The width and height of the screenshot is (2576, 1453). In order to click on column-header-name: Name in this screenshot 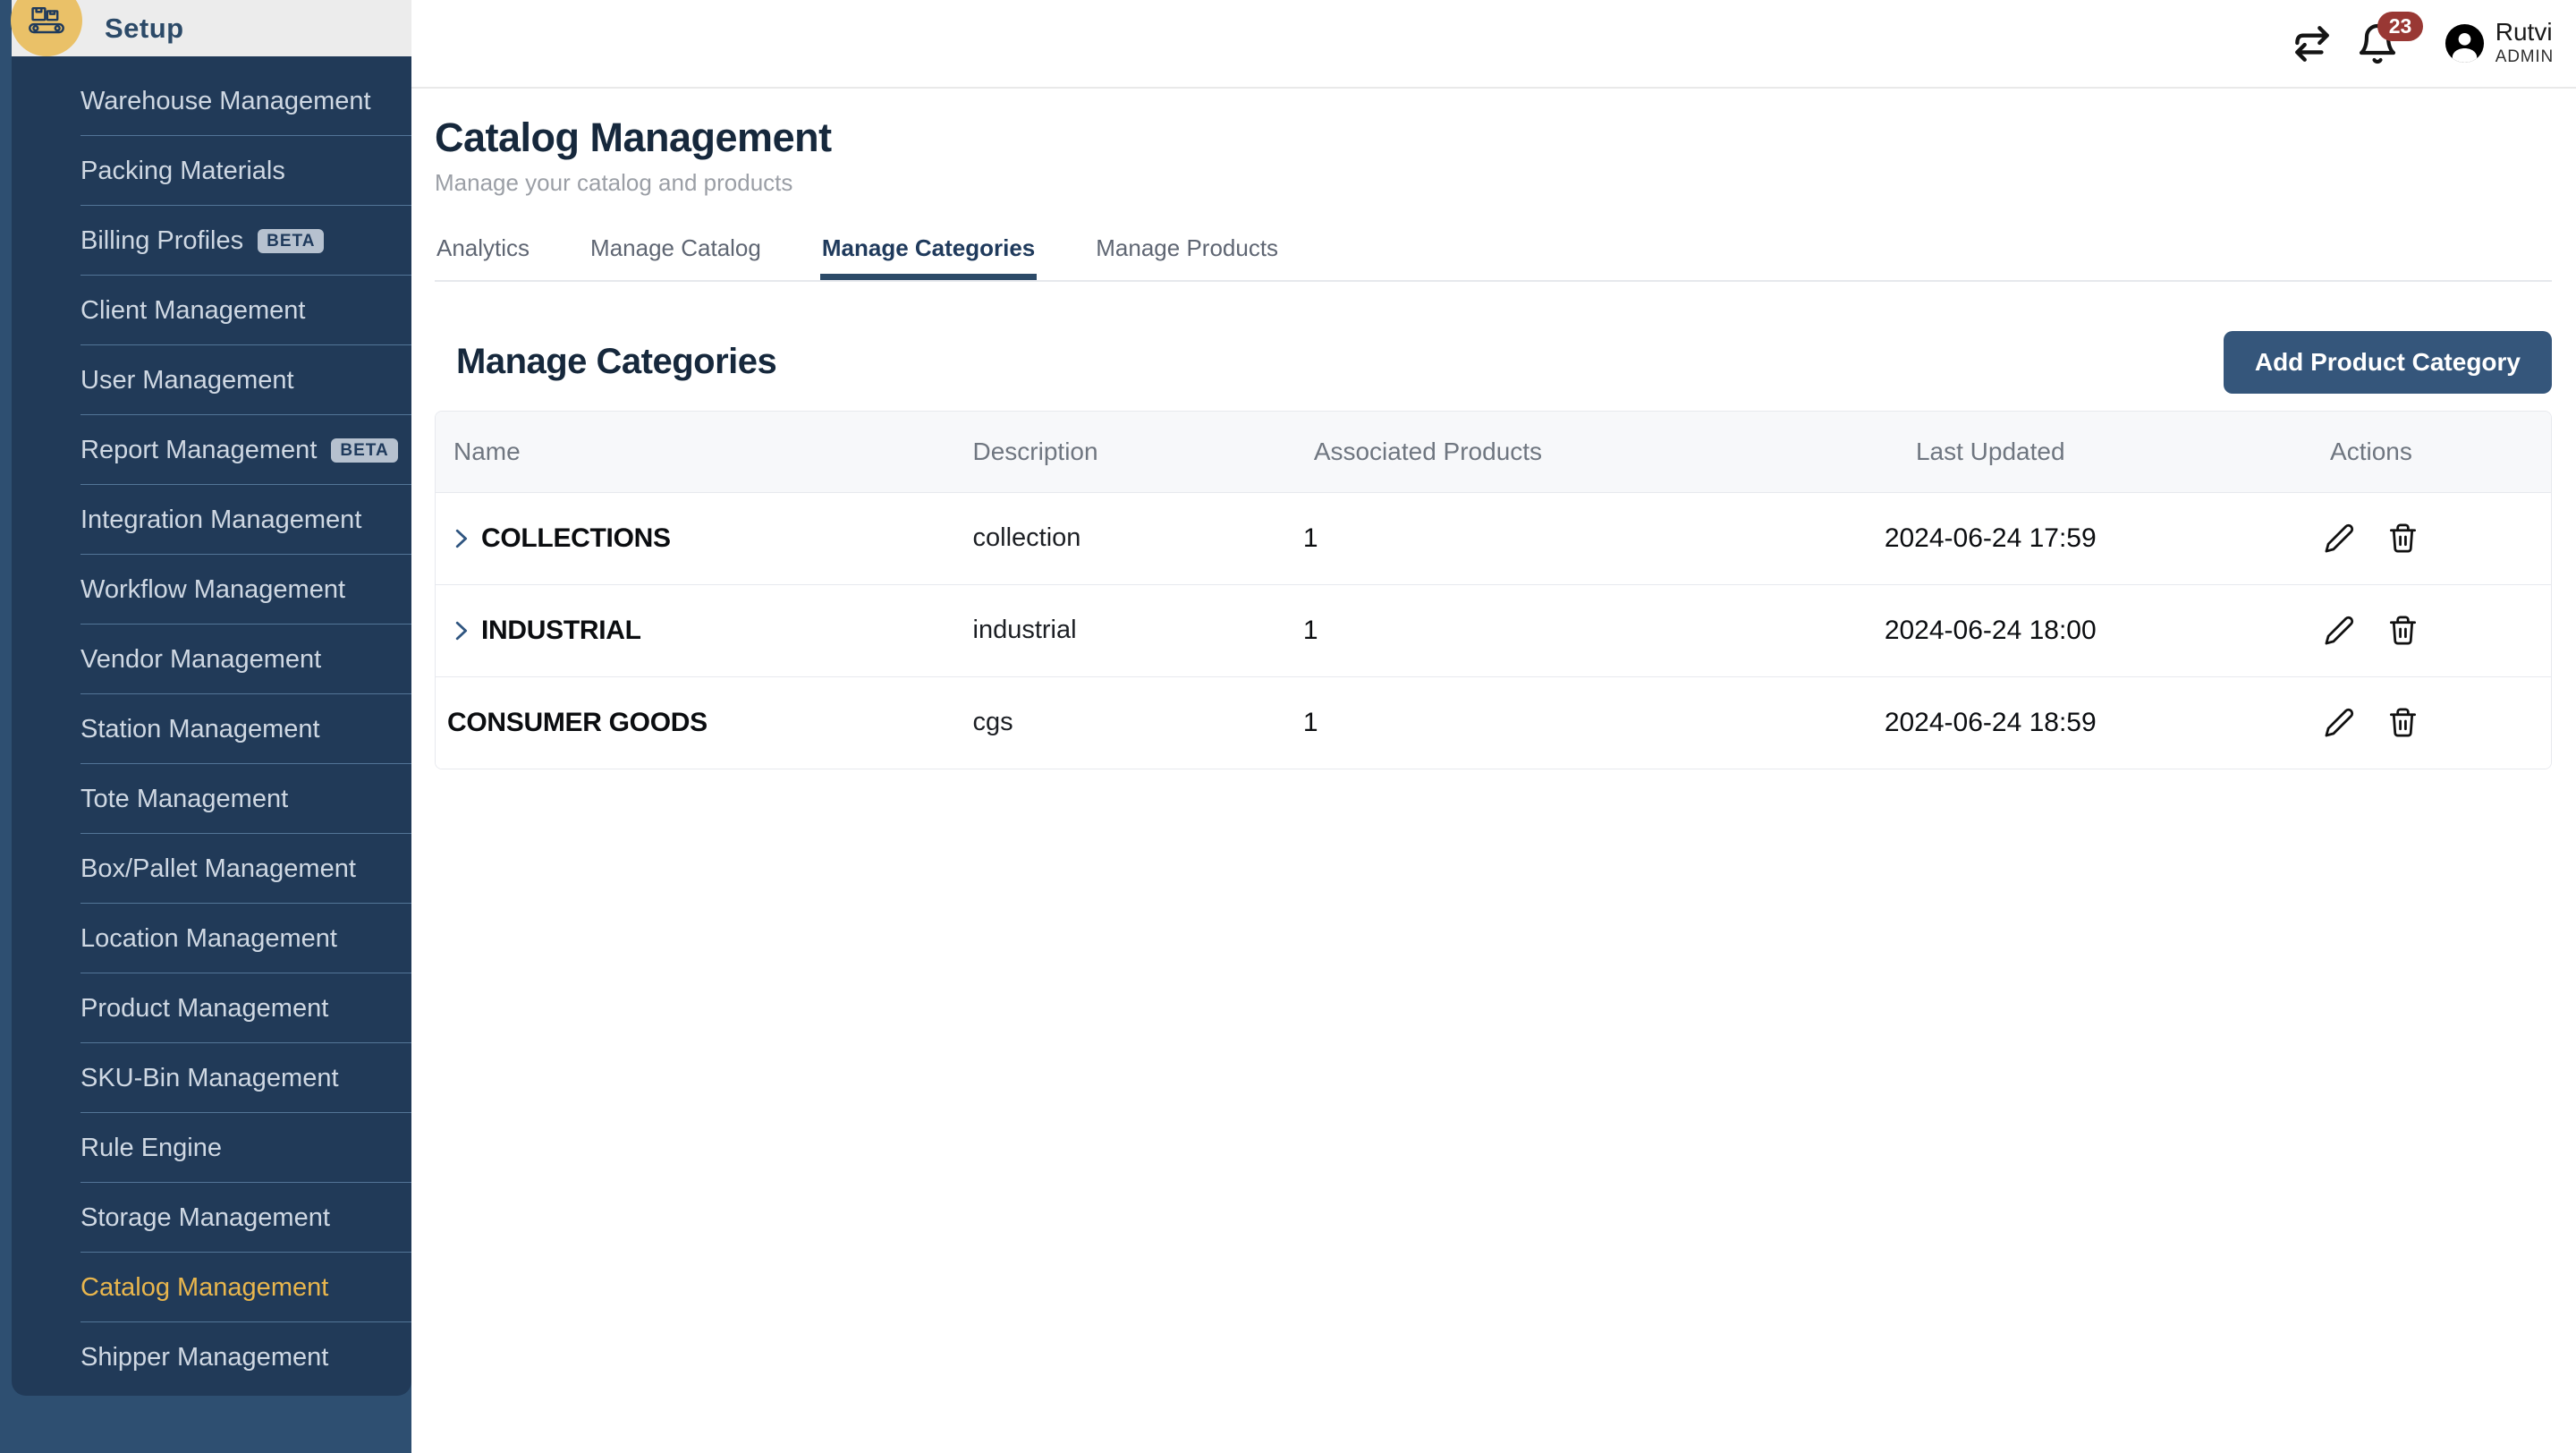, I will do `click(487, 451)`.